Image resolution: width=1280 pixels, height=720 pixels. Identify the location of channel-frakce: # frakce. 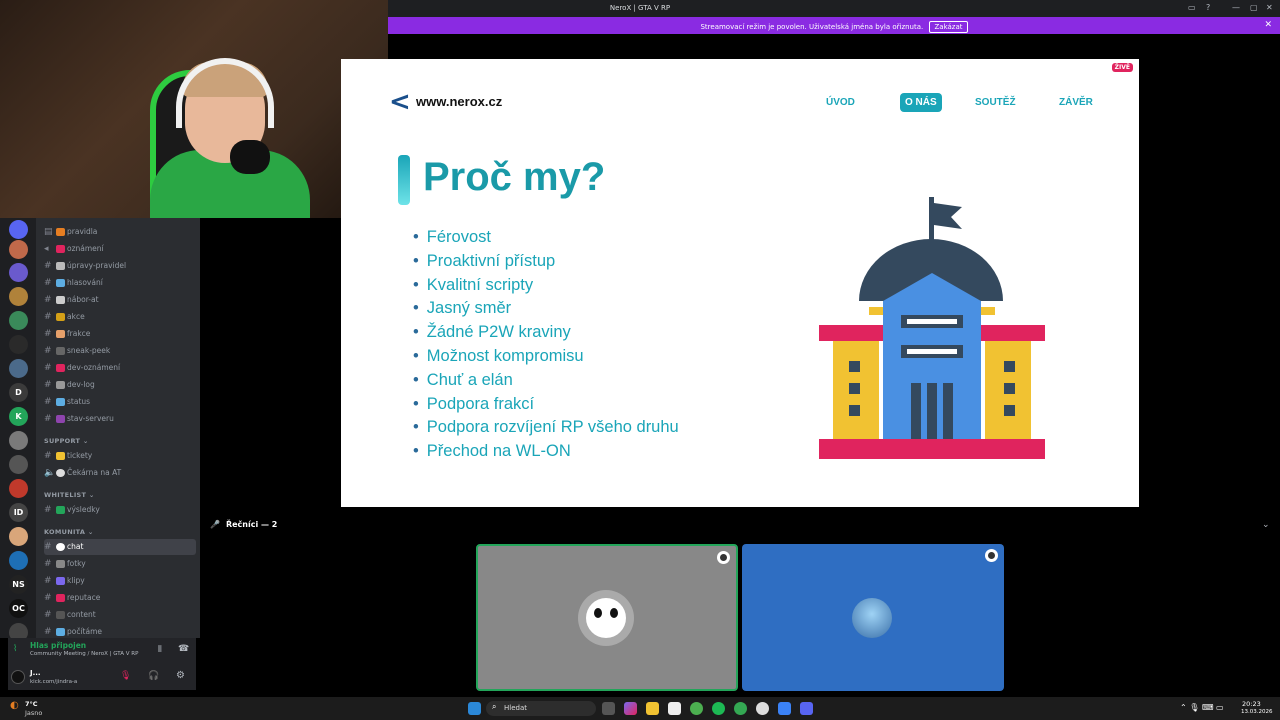
(120, 334).